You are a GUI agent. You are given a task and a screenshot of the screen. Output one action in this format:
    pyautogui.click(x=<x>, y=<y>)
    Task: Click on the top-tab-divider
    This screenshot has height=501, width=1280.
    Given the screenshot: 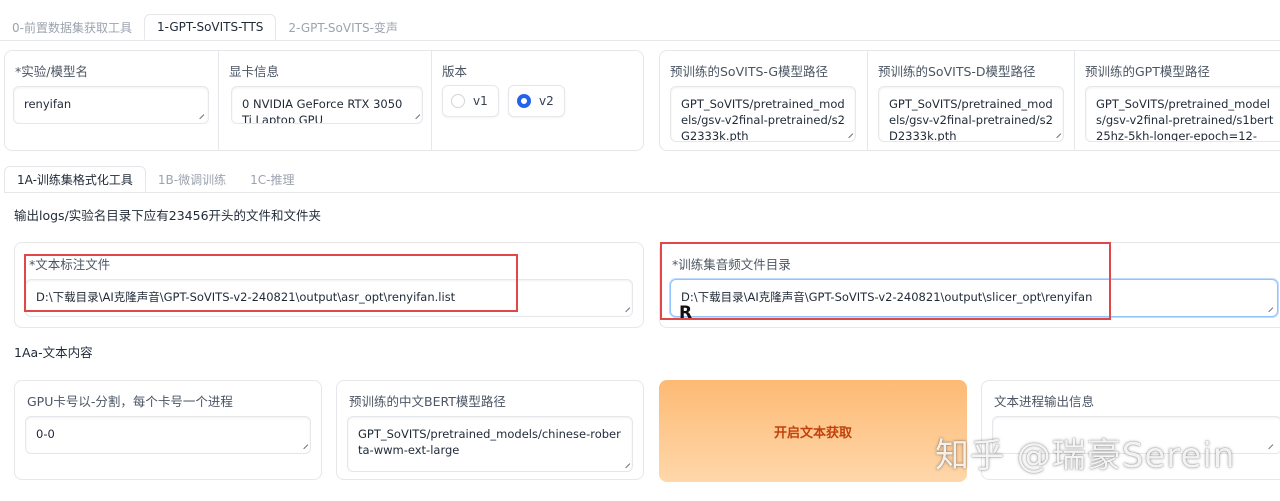 What is the action you would take?
    pyautogui.click(x=640, y=40)
    